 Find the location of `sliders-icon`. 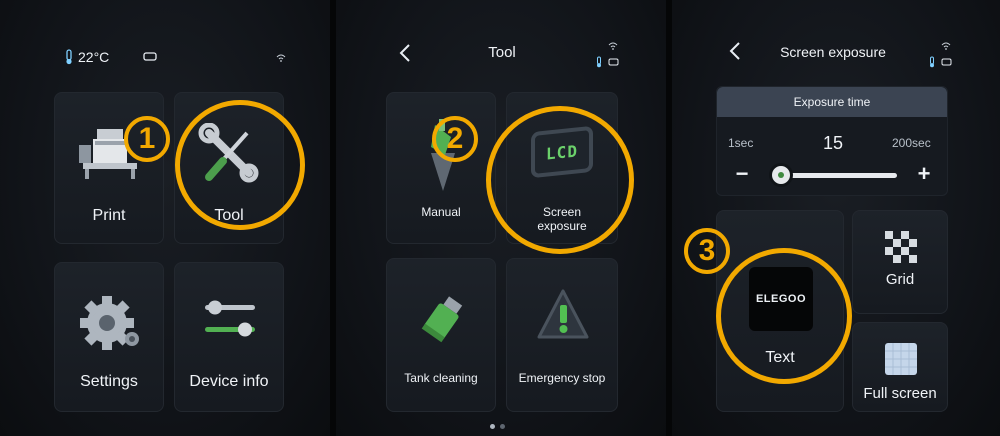

sliders-icon is located at coordinates (230, 318).